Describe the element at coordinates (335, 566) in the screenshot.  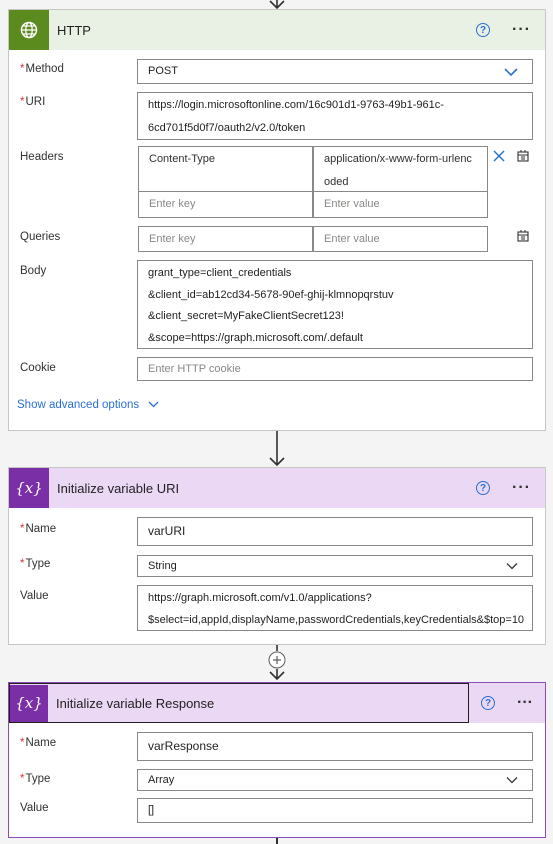
I see `variable-type-dropdown: String` at that location.